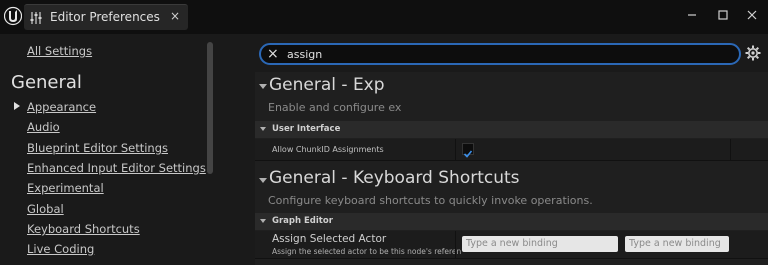 The image size is (768, 265). I want to click on sidebar-item-enhanced-input-editor-settings: Enhanced Input Editor Settings, so click(116, 168).